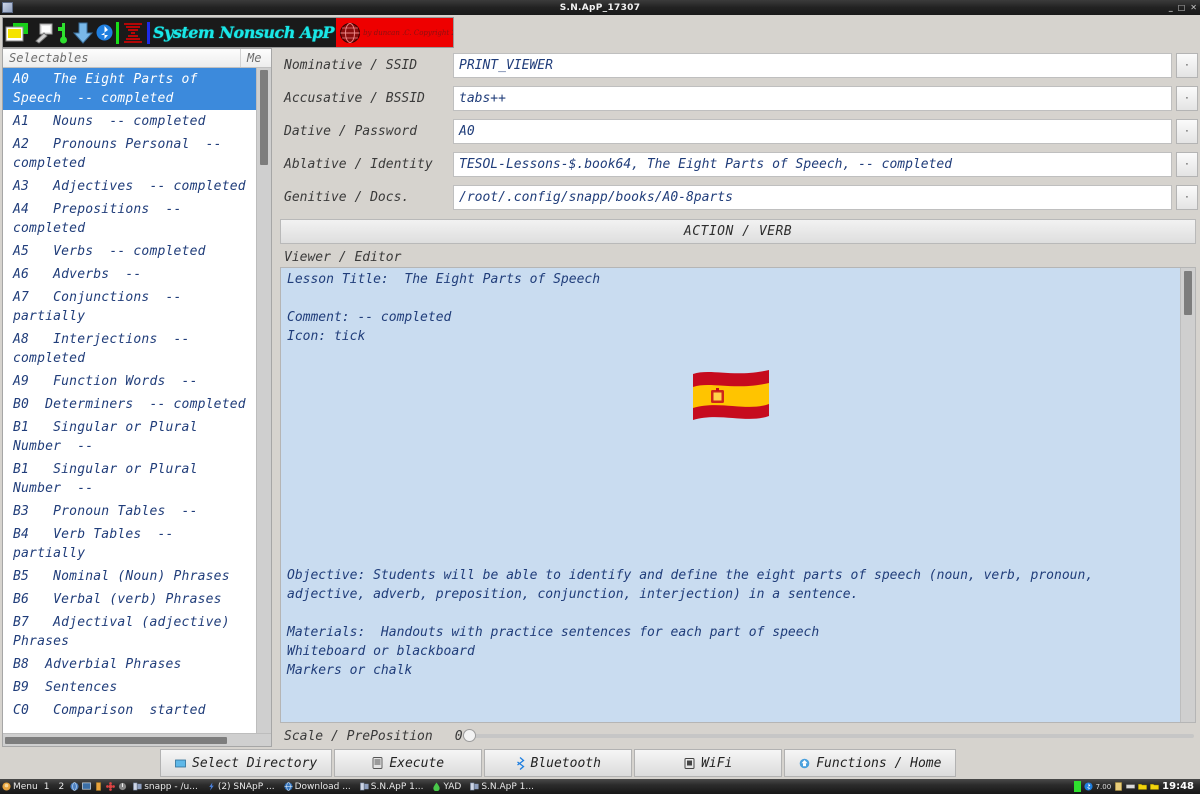 Image resolution: width=1200 pixels, height=794 pixels. I want to click on list-item: A1 Nouns -- completed, so click(129, 121).